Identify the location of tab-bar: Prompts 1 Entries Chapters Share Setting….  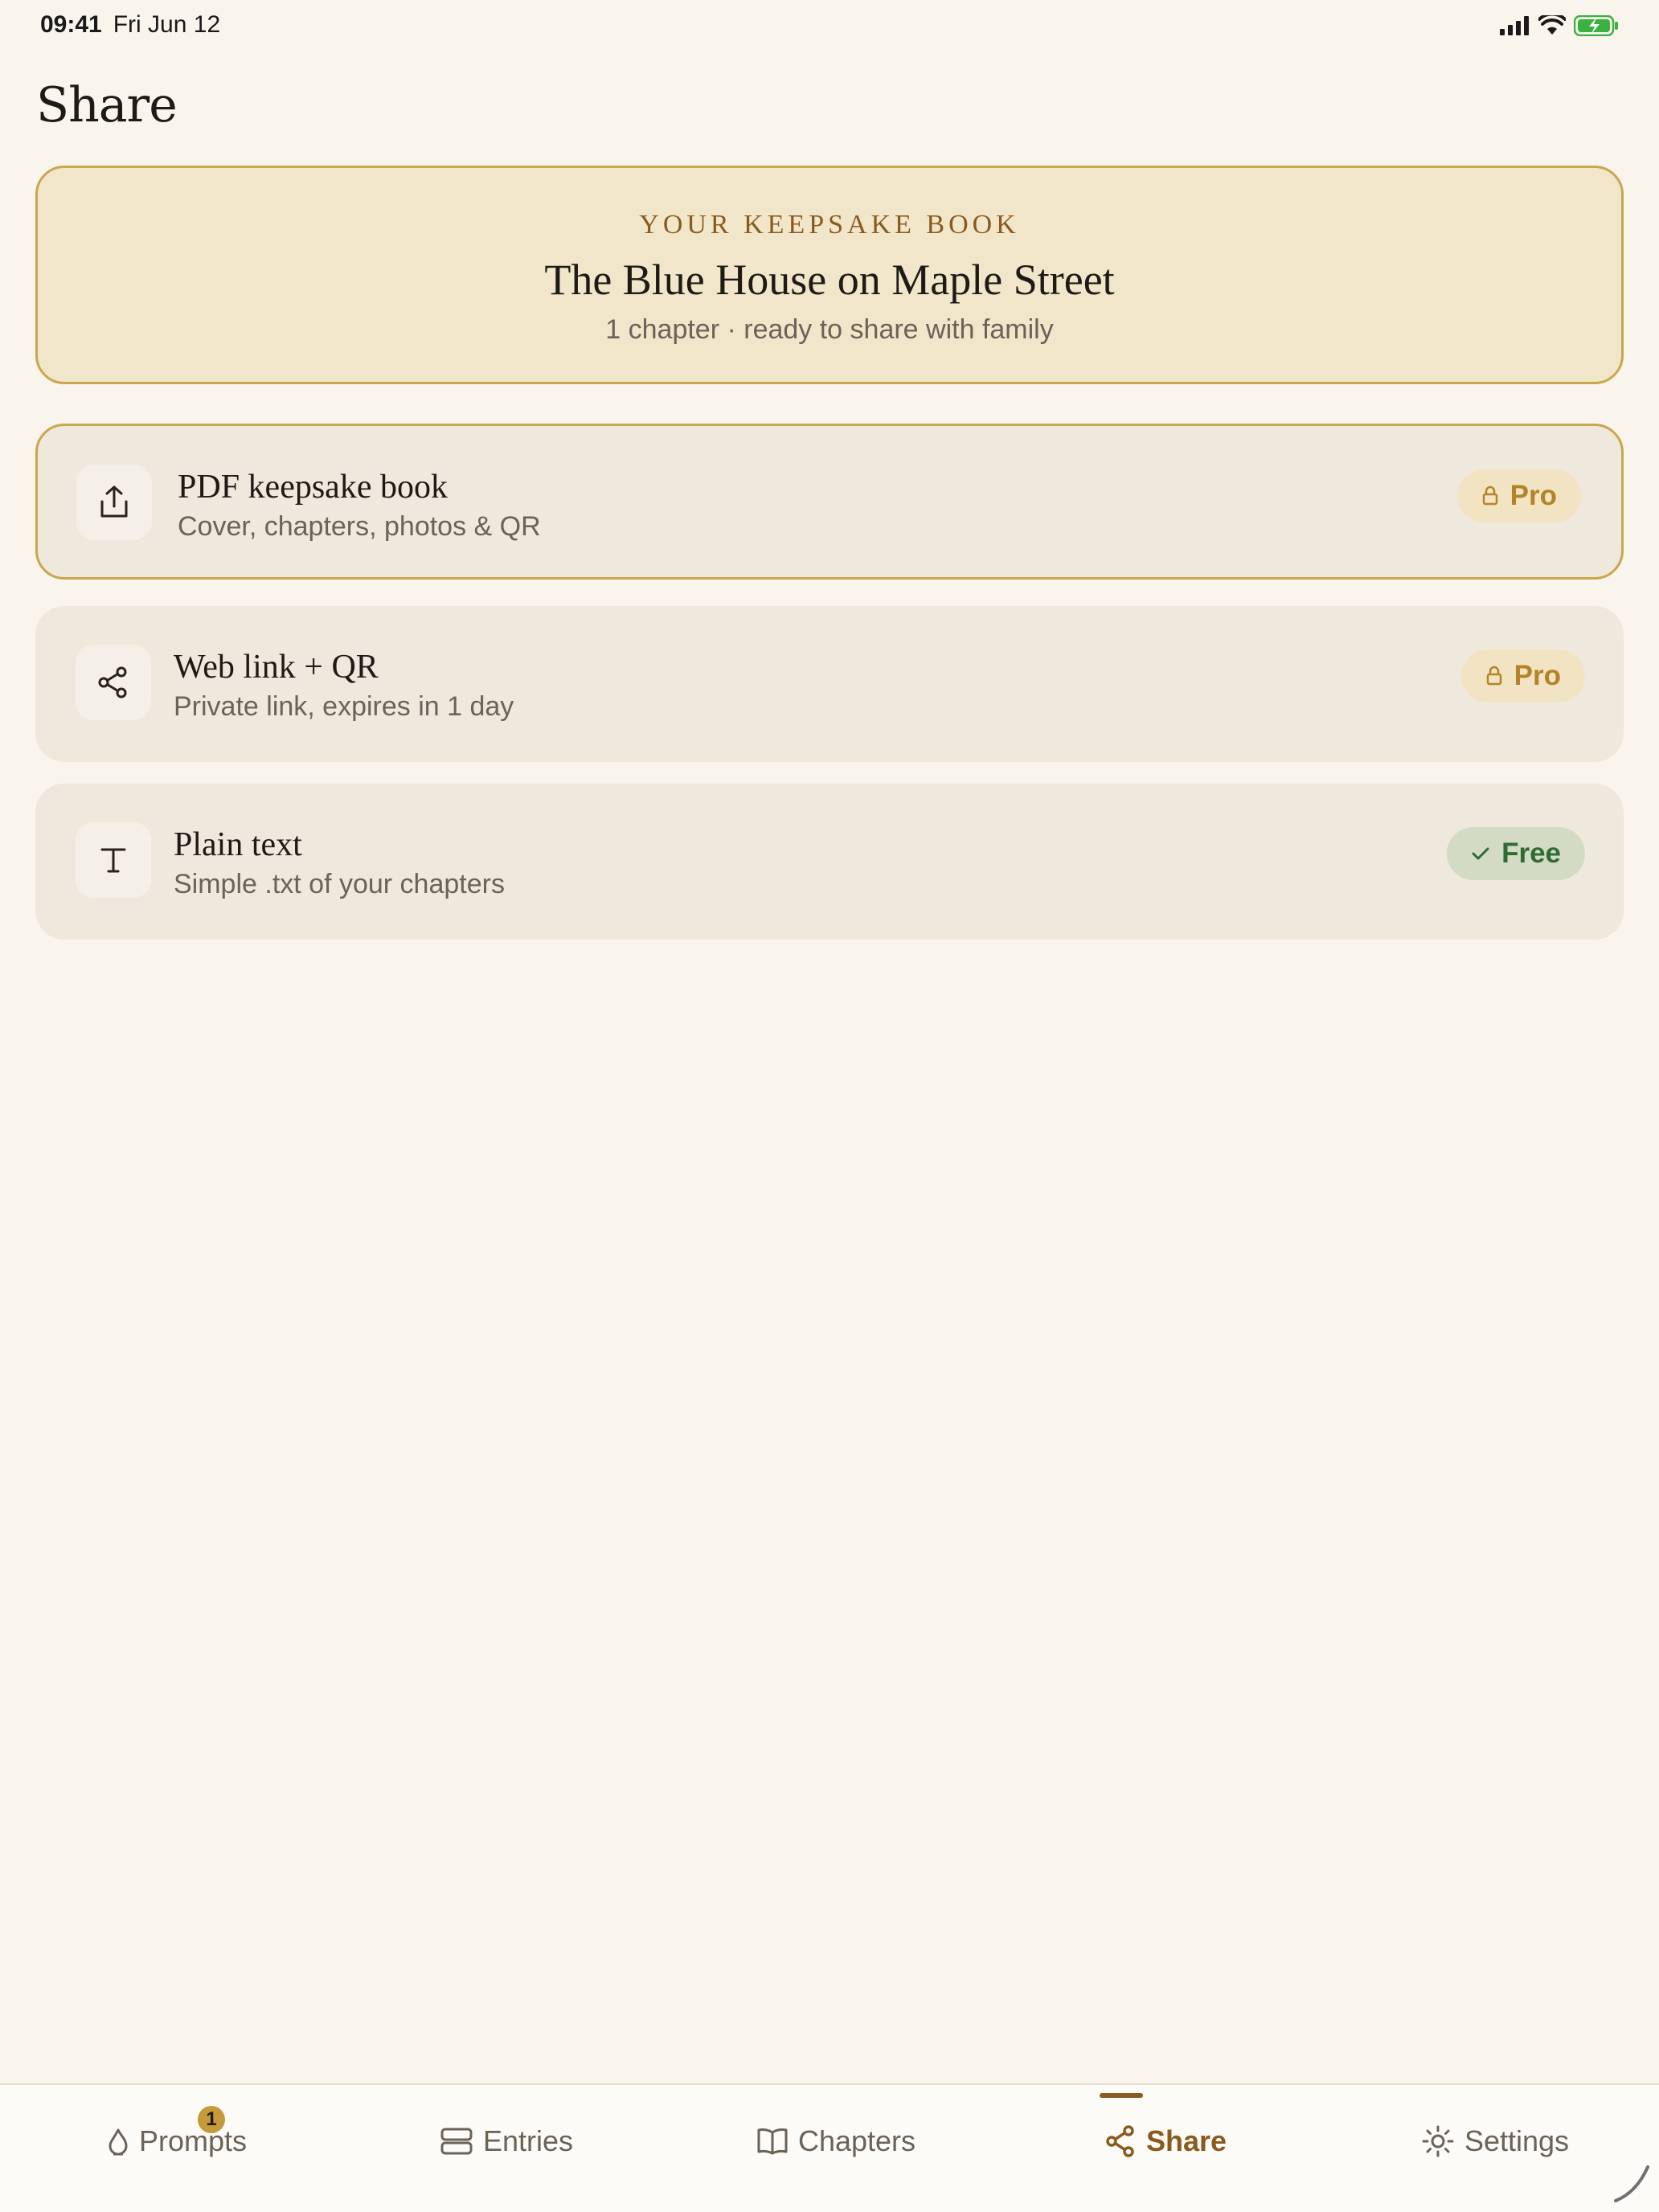
(829, 2147).